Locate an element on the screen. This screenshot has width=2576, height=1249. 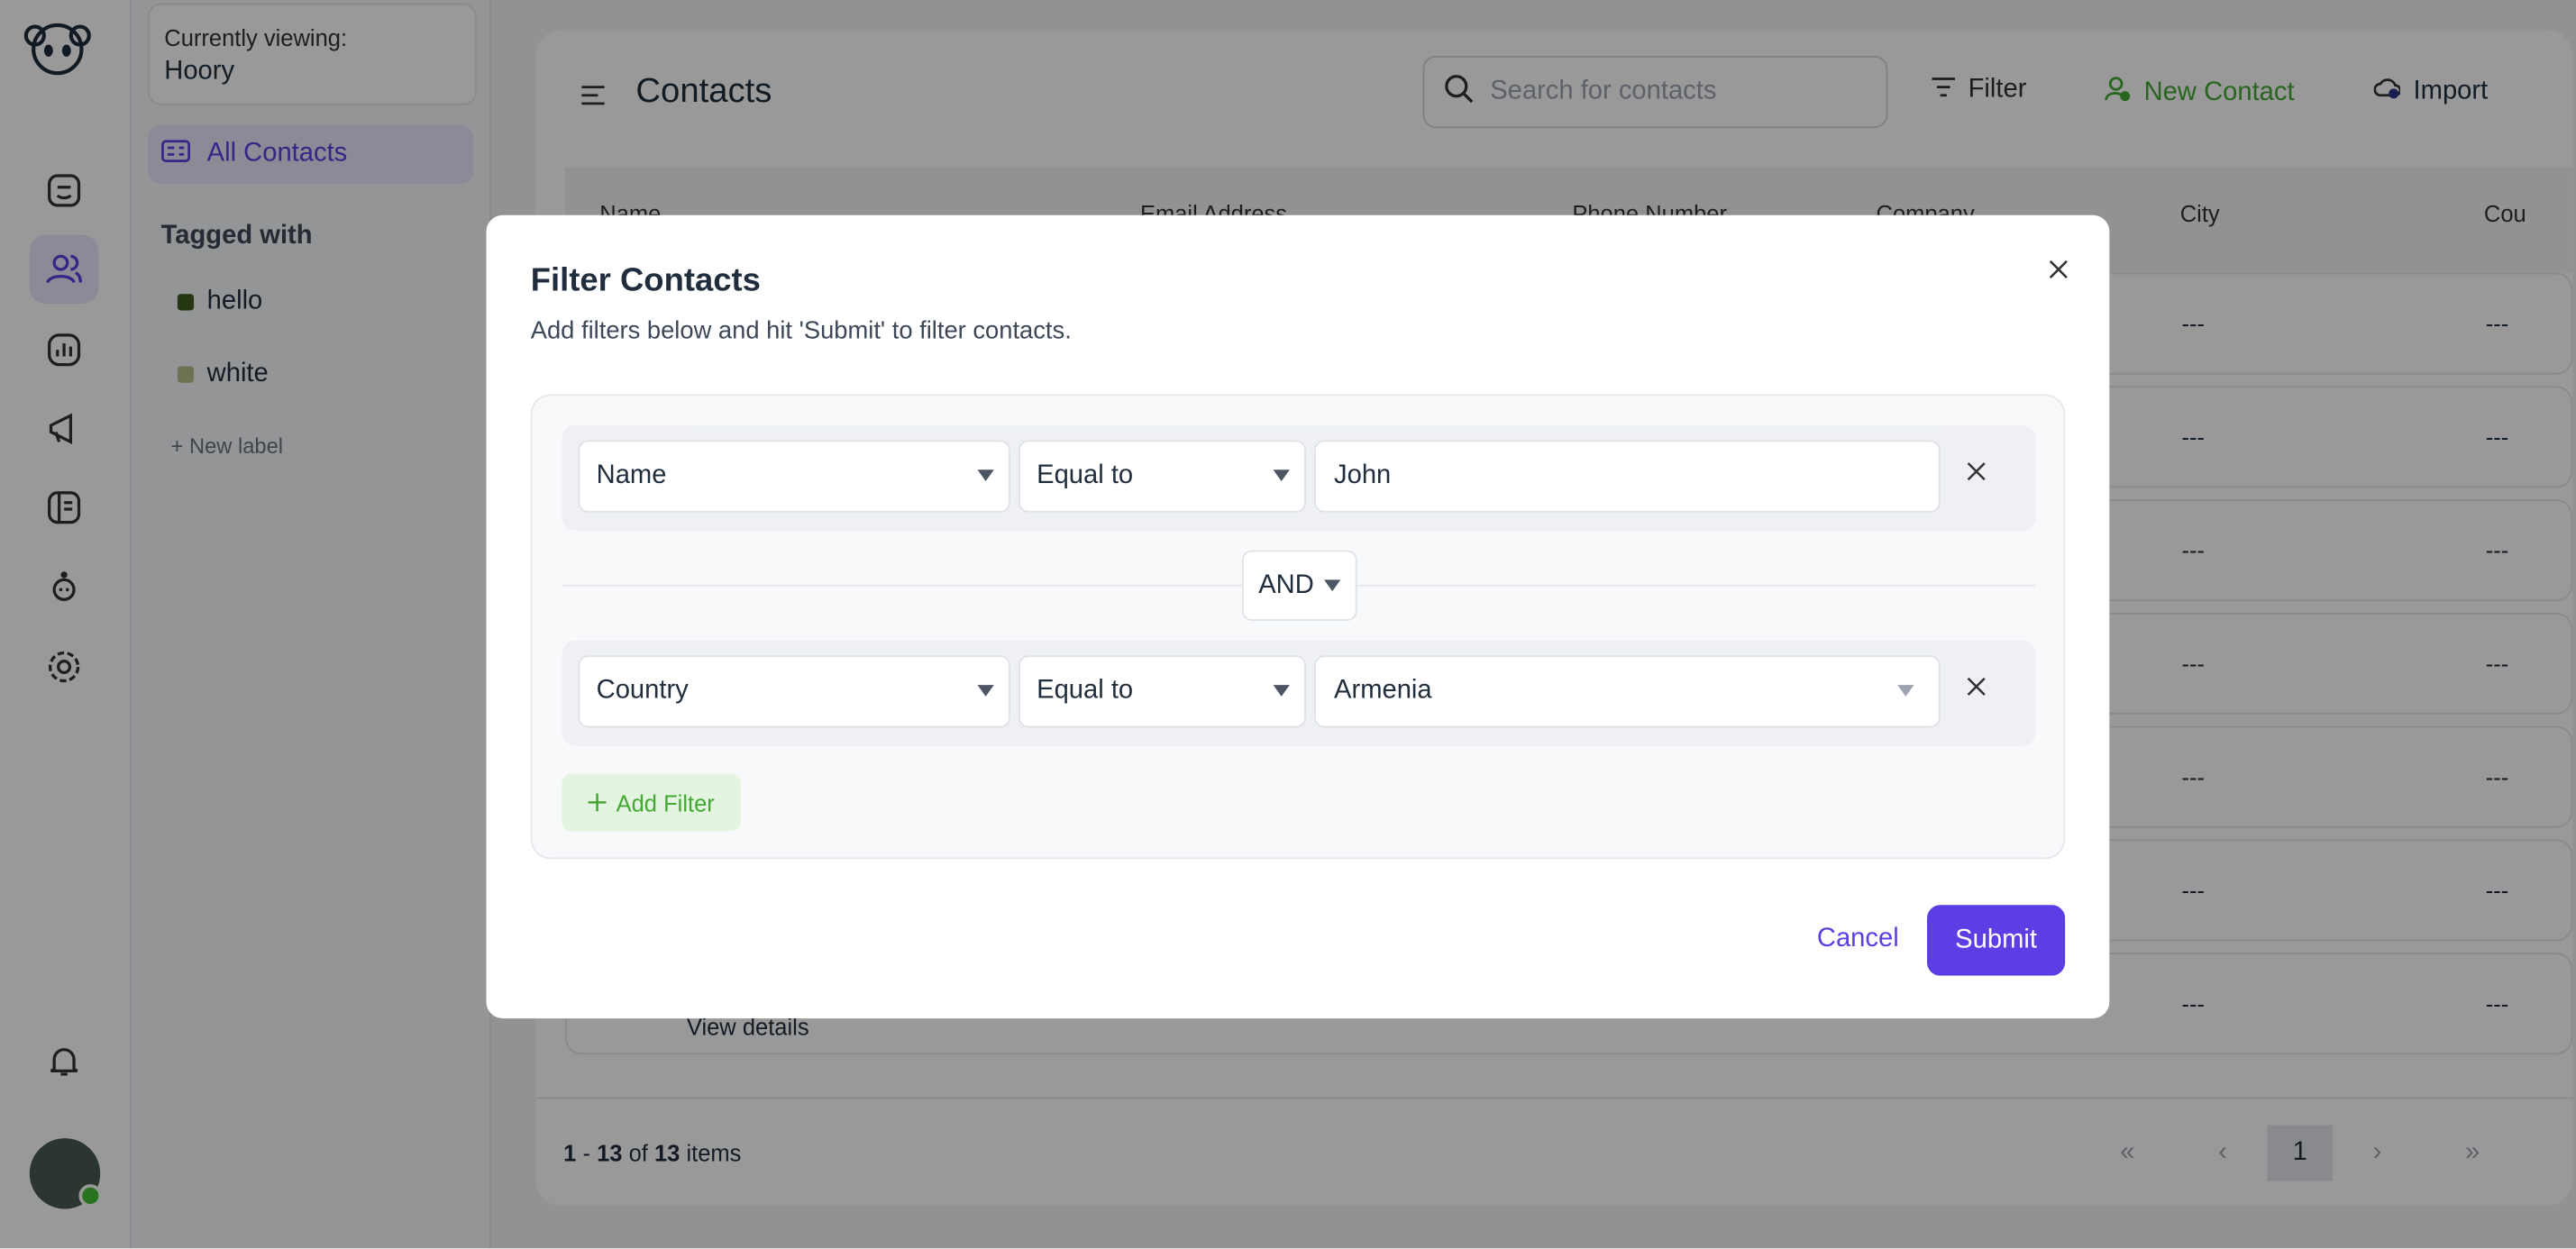
submit-button: Submit is located at coordinates (1997, 940).